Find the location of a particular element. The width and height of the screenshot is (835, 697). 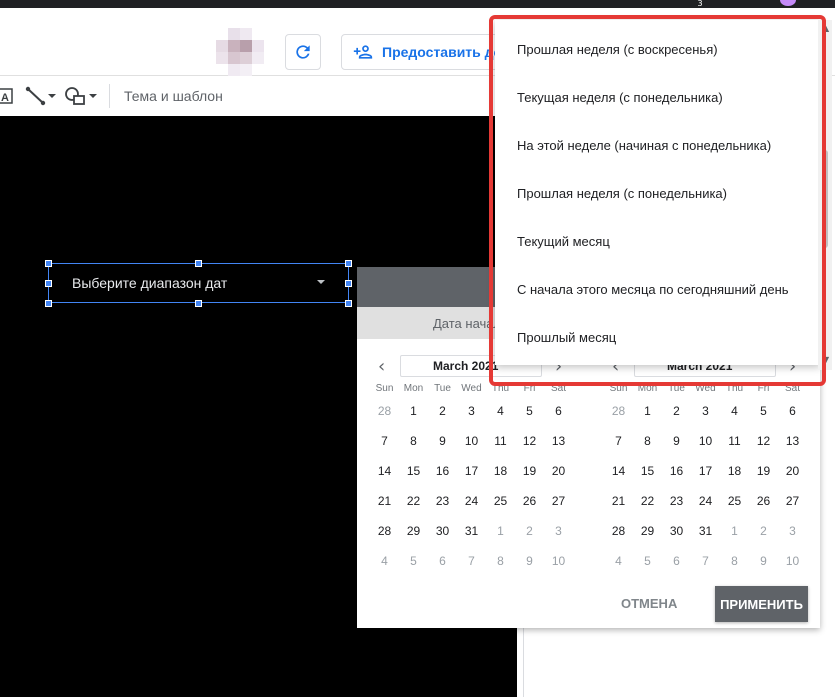

theme-and-layout-button: Тема и шаблон is located at coordinates (173, 96).